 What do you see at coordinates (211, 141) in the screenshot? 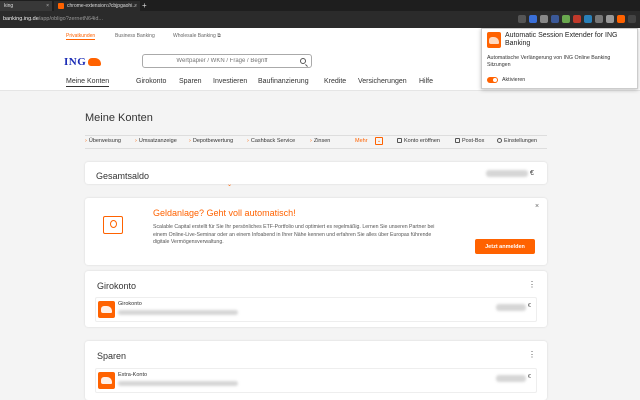
I see `quicklink-depotbewertung: Depotbewertung` at bounding box center [211, 141].